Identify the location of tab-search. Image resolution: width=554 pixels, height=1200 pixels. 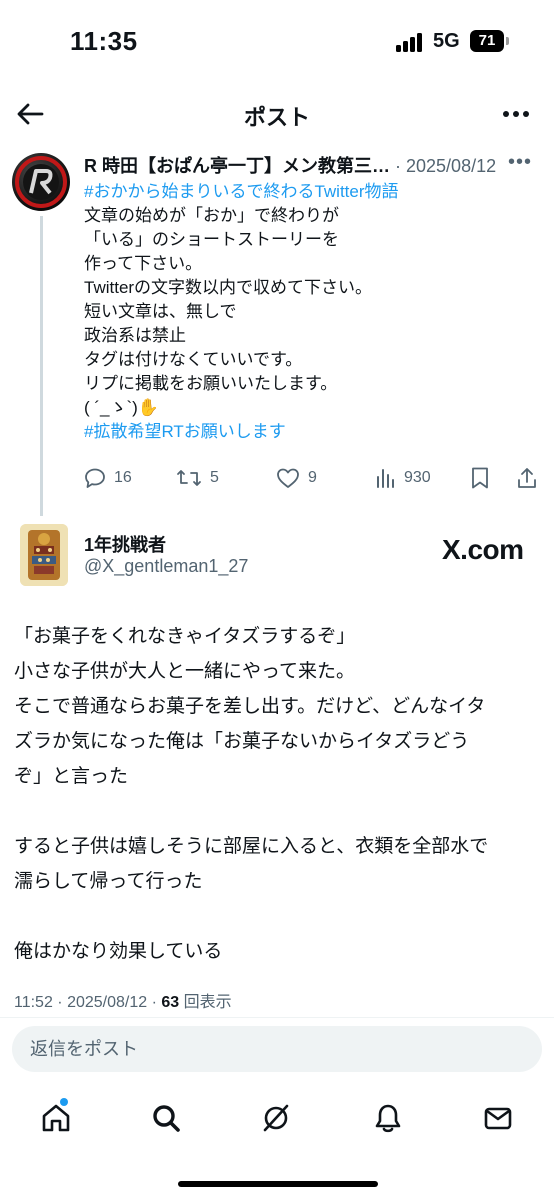
(166, 1118).